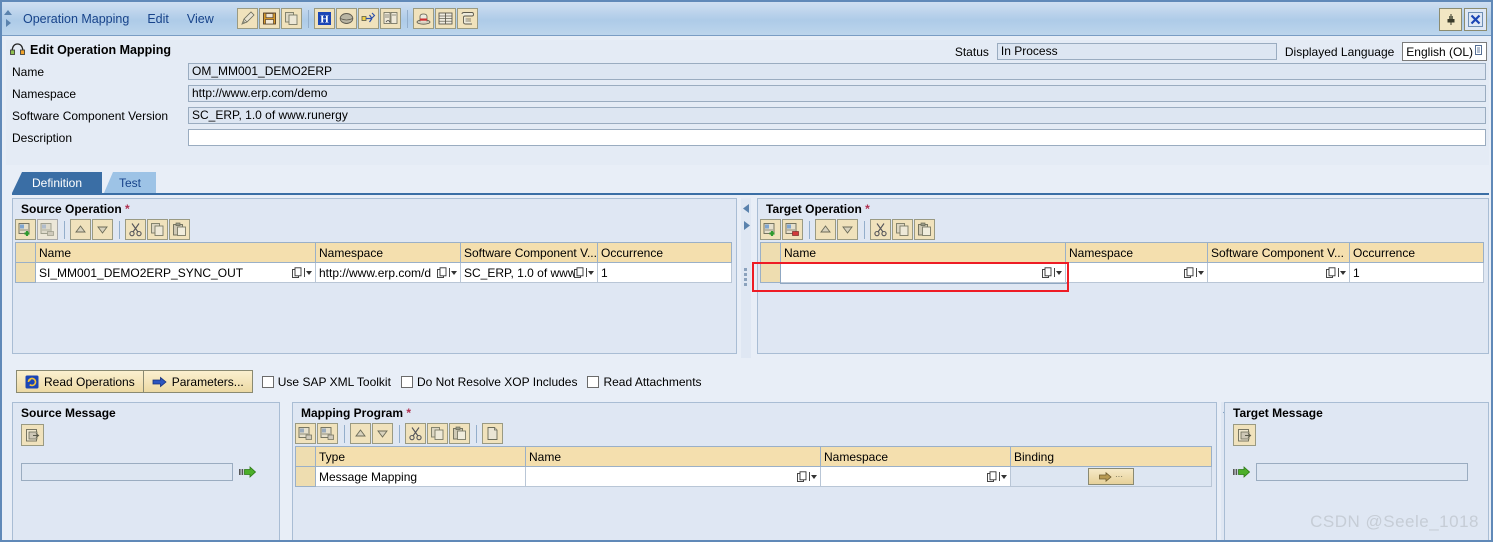 The image size is (1493, 542). What do you see at coordinates (837, 115) in the screenshot?
I see `software-component-version-field: SC_ERP, 1.0 of www.runergy` at bounding box center [837, 115].